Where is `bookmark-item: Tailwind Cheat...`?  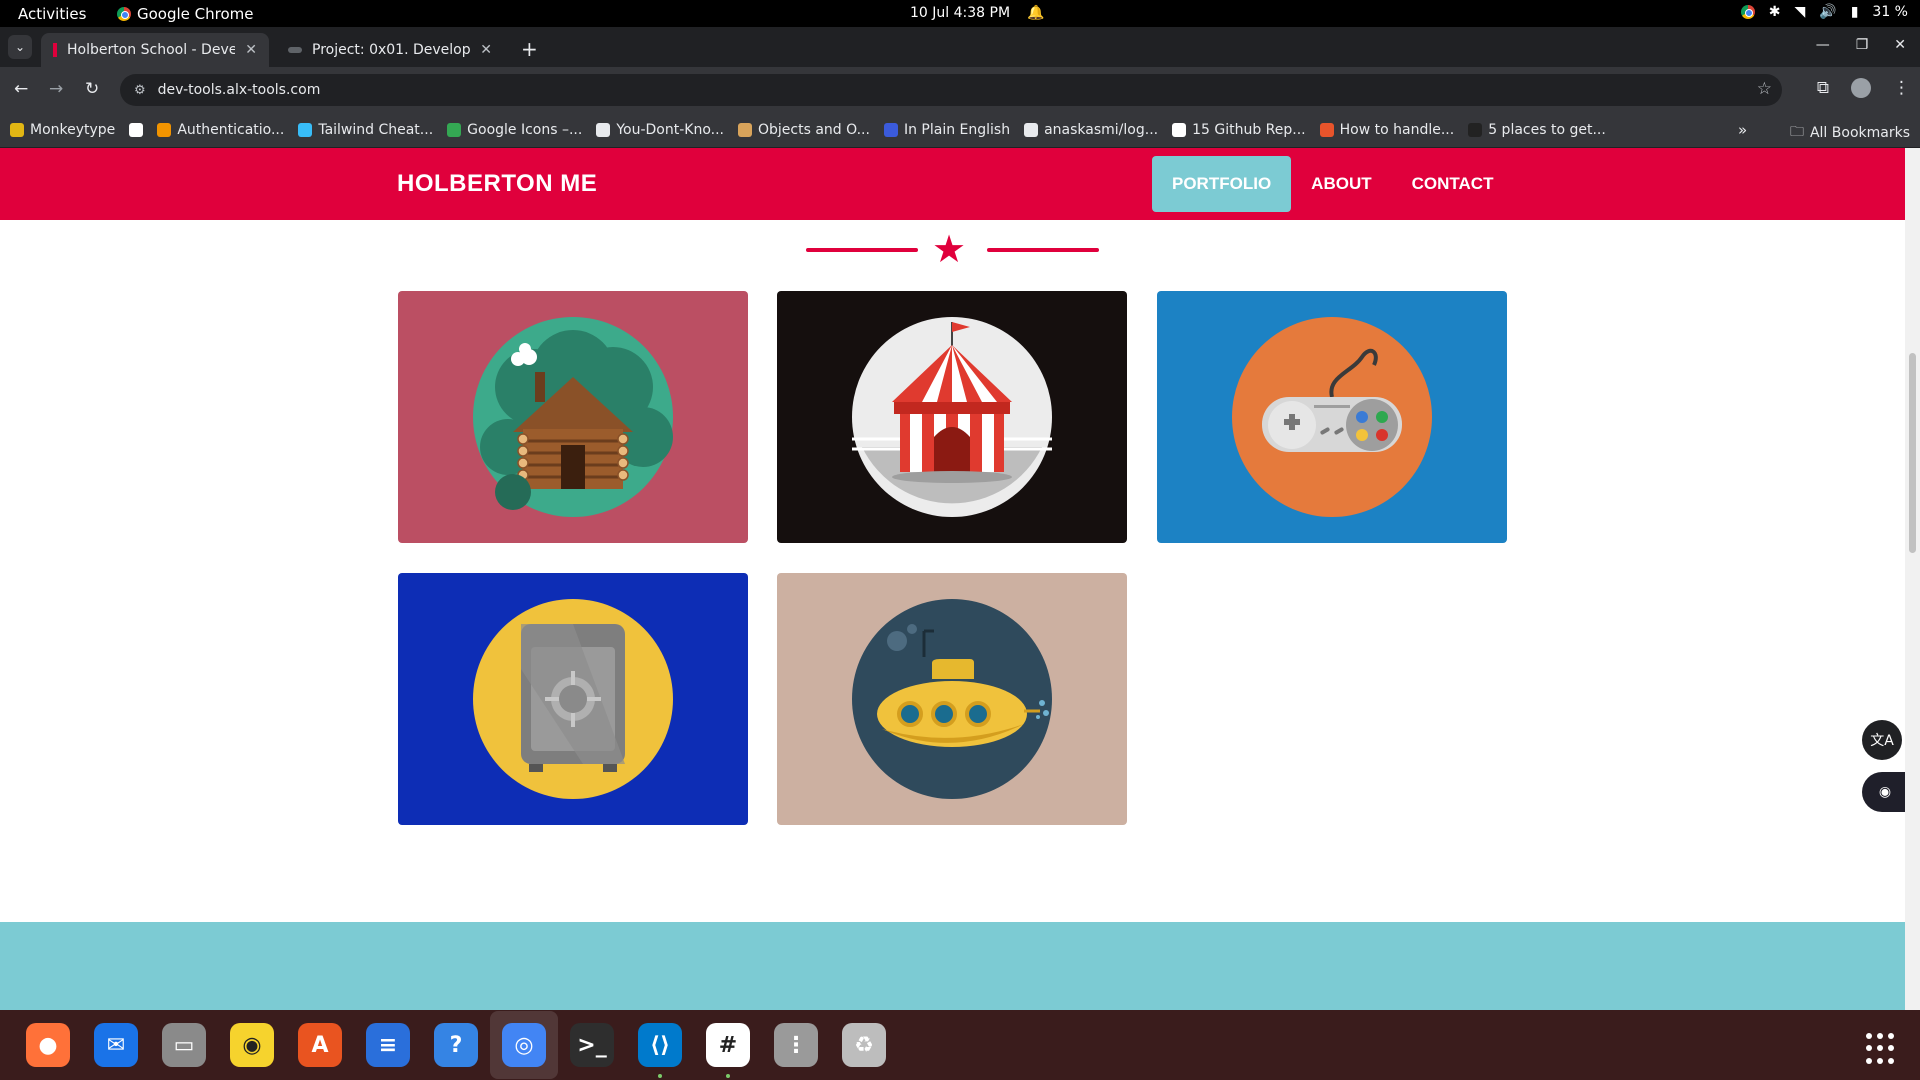 bookmark-item: Tailwind Cheat... is located at coordinates (365, 130).